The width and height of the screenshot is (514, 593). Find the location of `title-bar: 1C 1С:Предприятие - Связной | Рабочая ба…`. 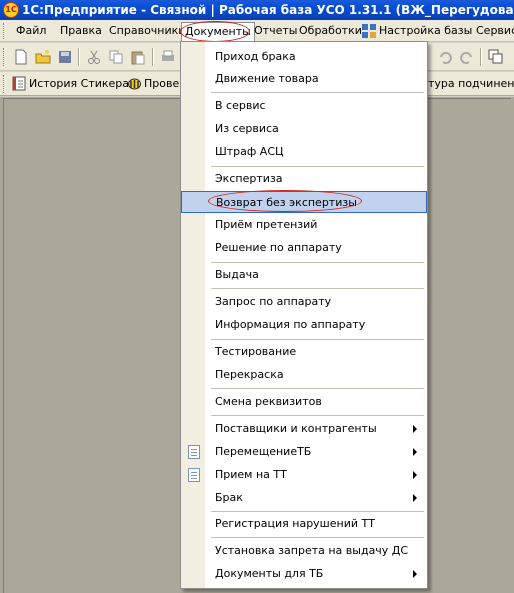

title-bar: 1C 1С:Предприятие - Связной | Рабочая ба… is located at coordinates (257, 10).